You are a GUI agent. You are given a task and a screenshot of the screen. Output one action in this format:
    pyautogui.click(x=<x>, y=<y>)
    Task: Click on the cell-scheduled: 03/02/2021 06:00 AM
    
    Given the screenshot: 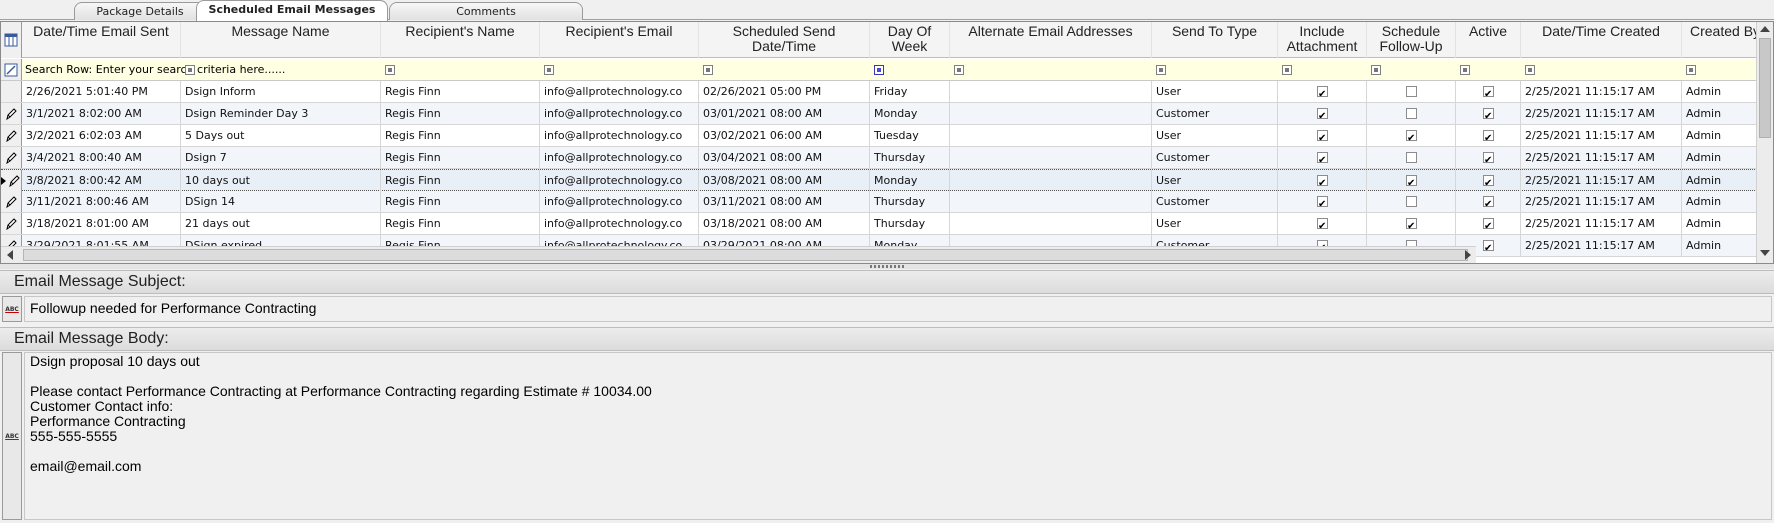 What is the action you would take?
    pyautogui.click(x=784, y=135)
    